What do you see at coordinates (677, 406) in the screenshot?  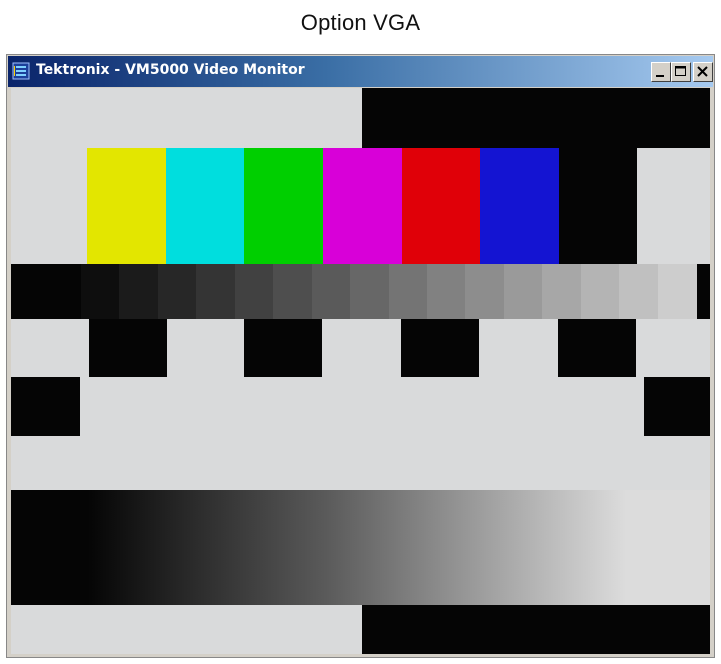 I see `right-edge-block` at bounding box center [677, 406].